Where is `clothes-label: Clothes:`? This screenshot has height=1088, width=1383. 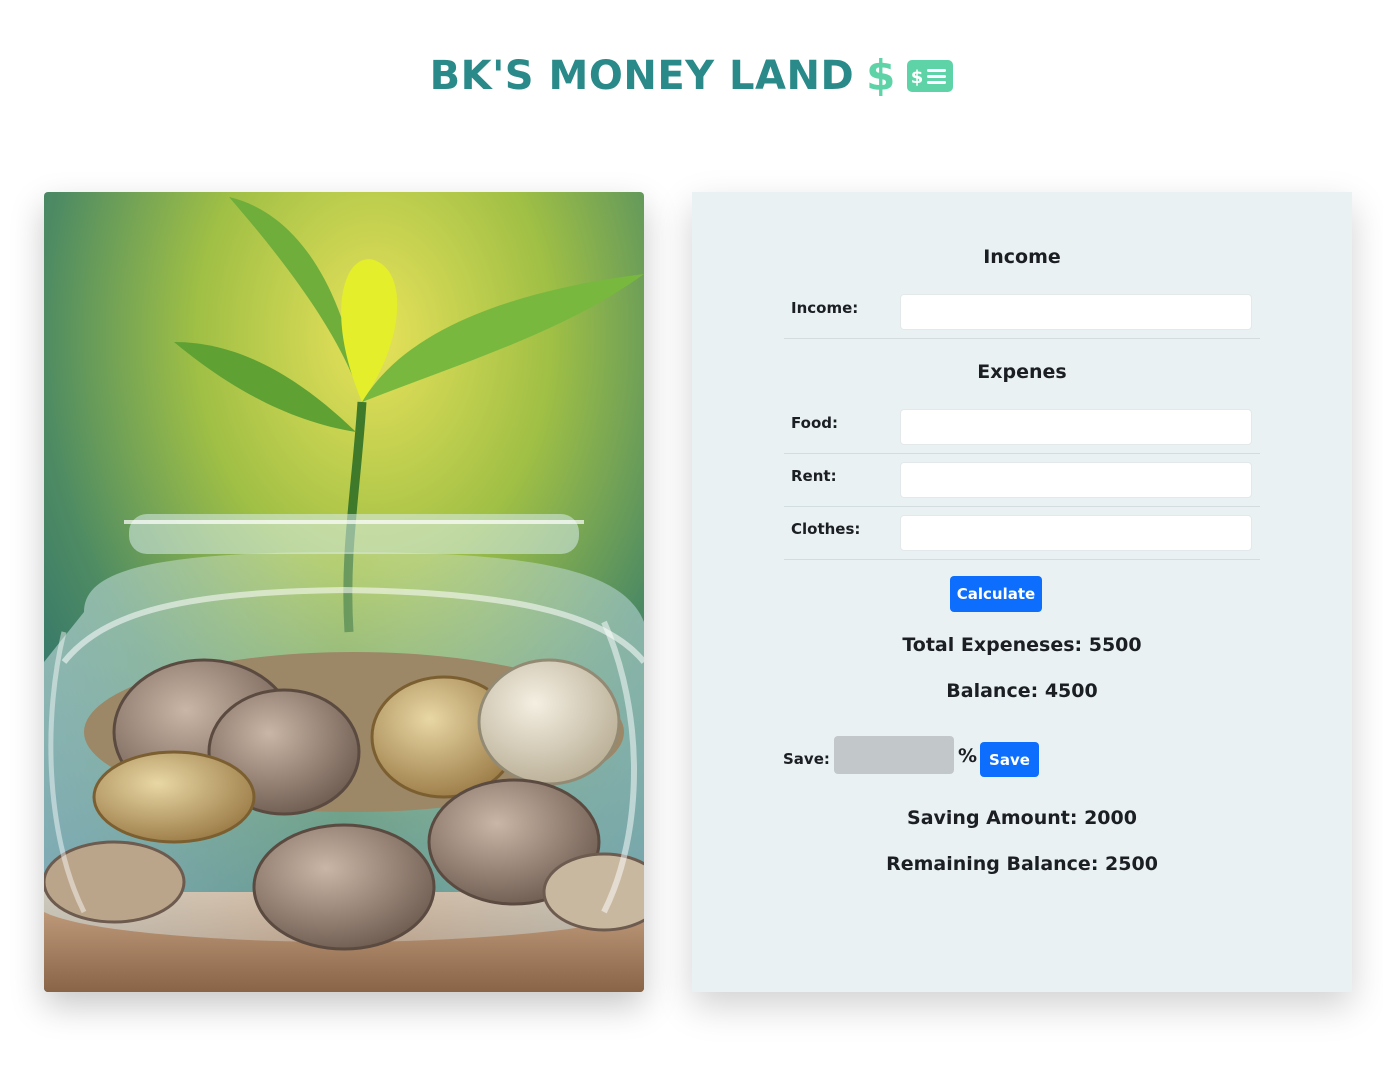 clothes-label: Clothes: is located at coordinates (826, 529).